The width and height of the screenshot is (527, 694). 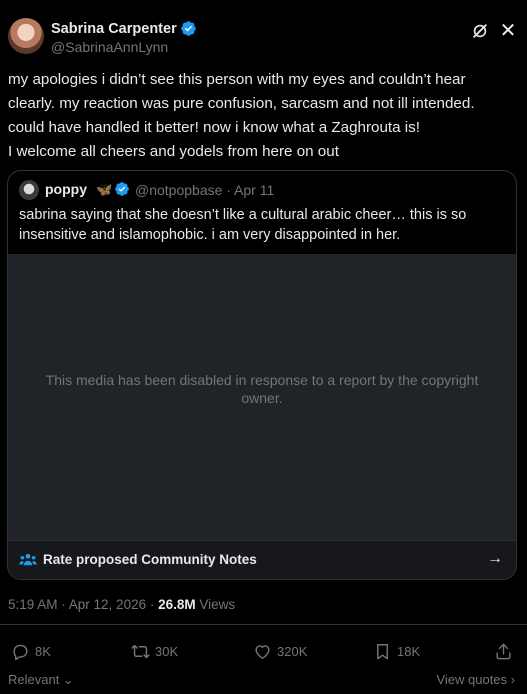 I want to click on bookmark-icon, so click(x=382, y=651).